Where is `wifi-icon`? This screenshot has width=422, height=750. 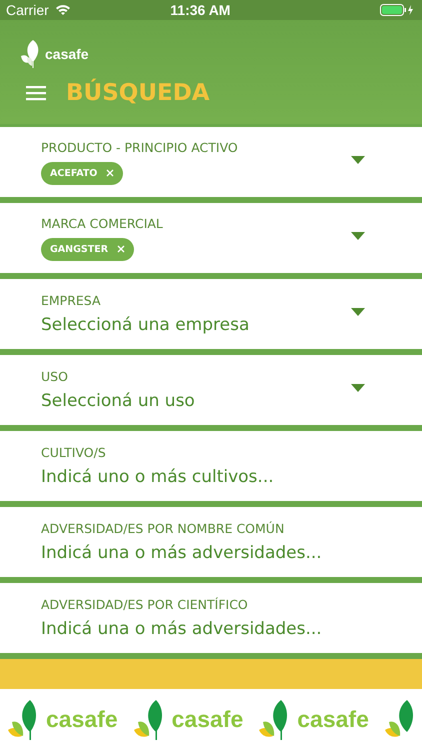 wifi-icon is located at coordinates (62, 10).